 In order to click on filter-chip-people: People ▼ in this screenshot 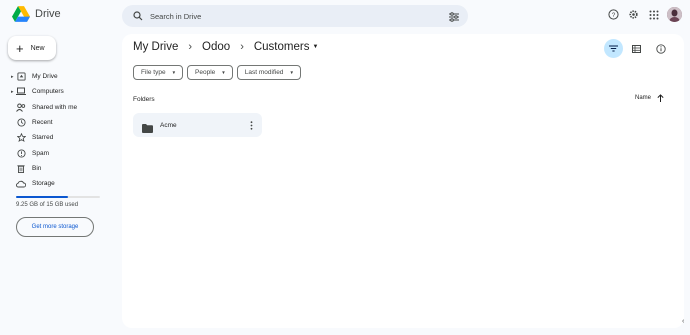, I will do `click(210, 72)`.